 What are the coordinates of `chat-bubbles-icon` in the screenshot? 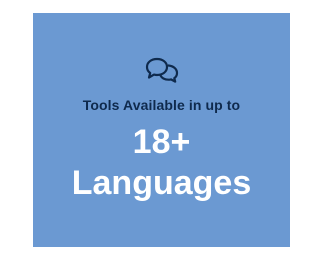 It's located at (162, 70).